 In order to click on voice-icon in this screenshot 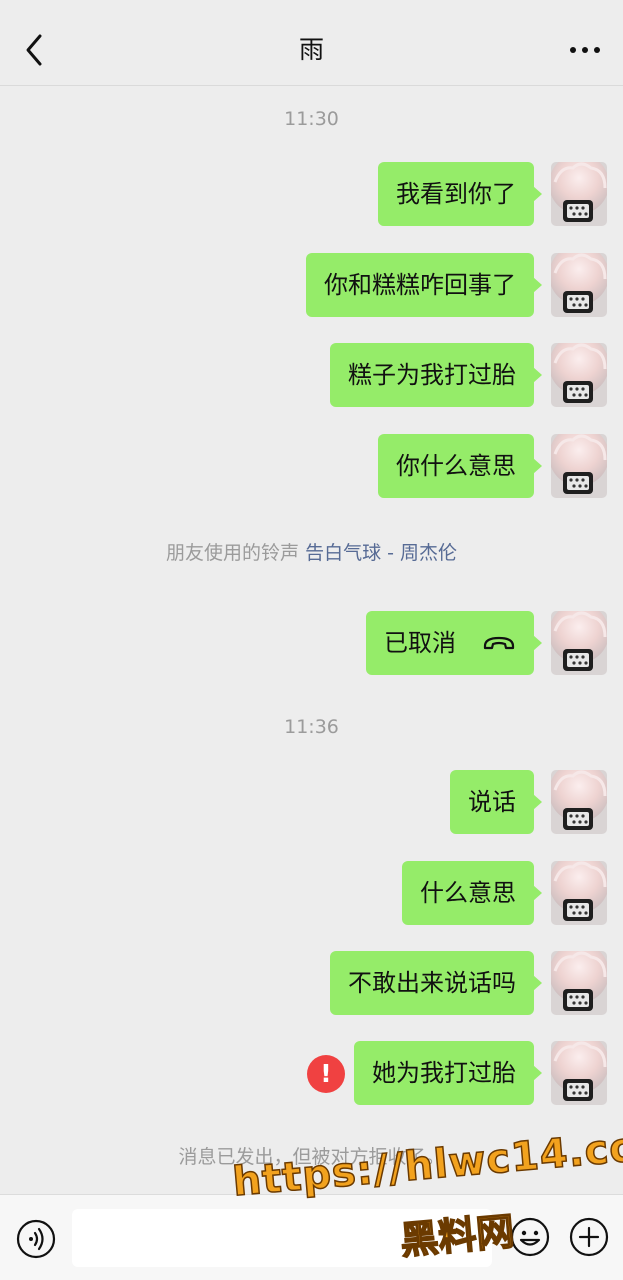, I will do `click(36, 1239)`.